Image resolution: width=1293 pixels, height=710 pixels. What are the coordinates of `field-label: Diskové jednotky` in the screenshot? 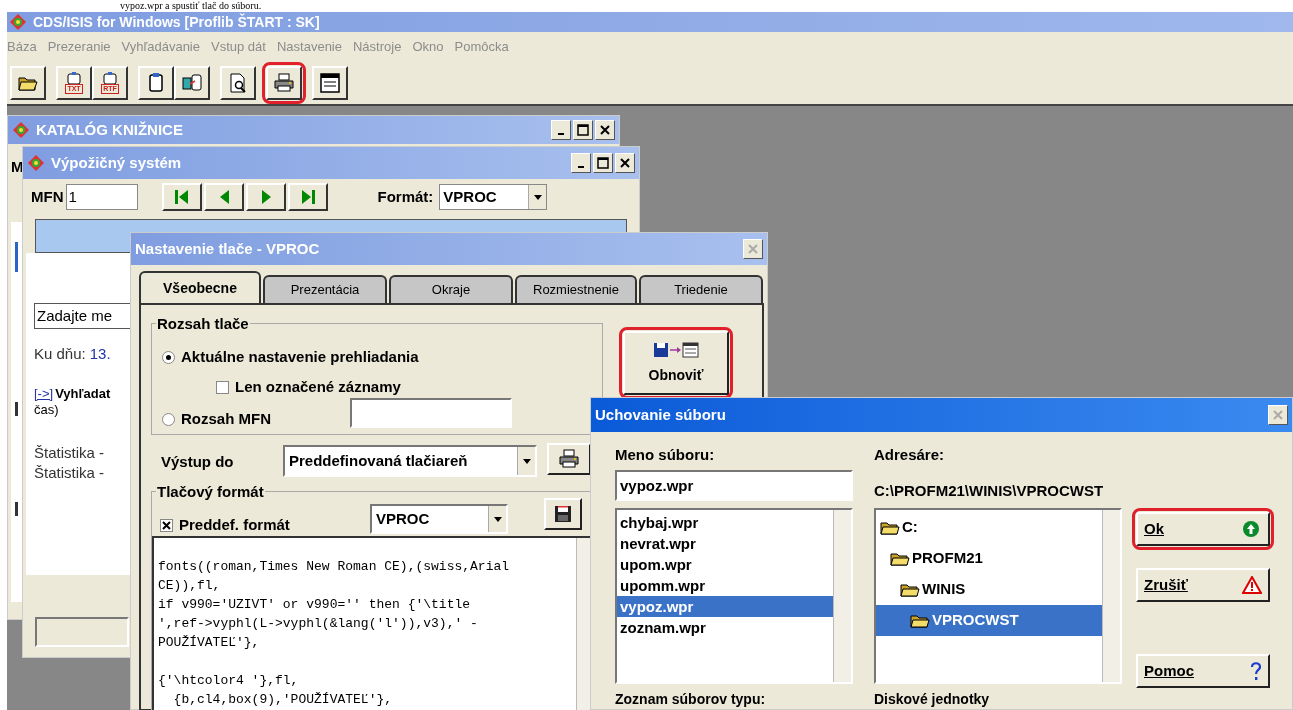 It's located at (932, 699).